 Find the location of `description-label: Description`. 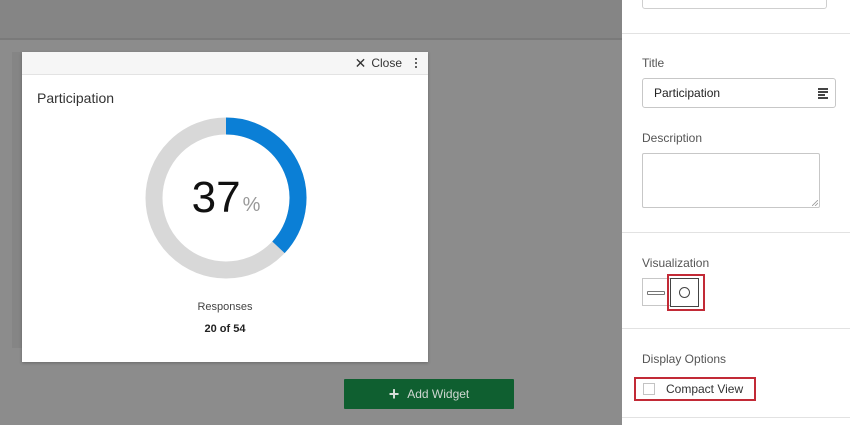

description-label: Description is located at coordinates (672, 138).